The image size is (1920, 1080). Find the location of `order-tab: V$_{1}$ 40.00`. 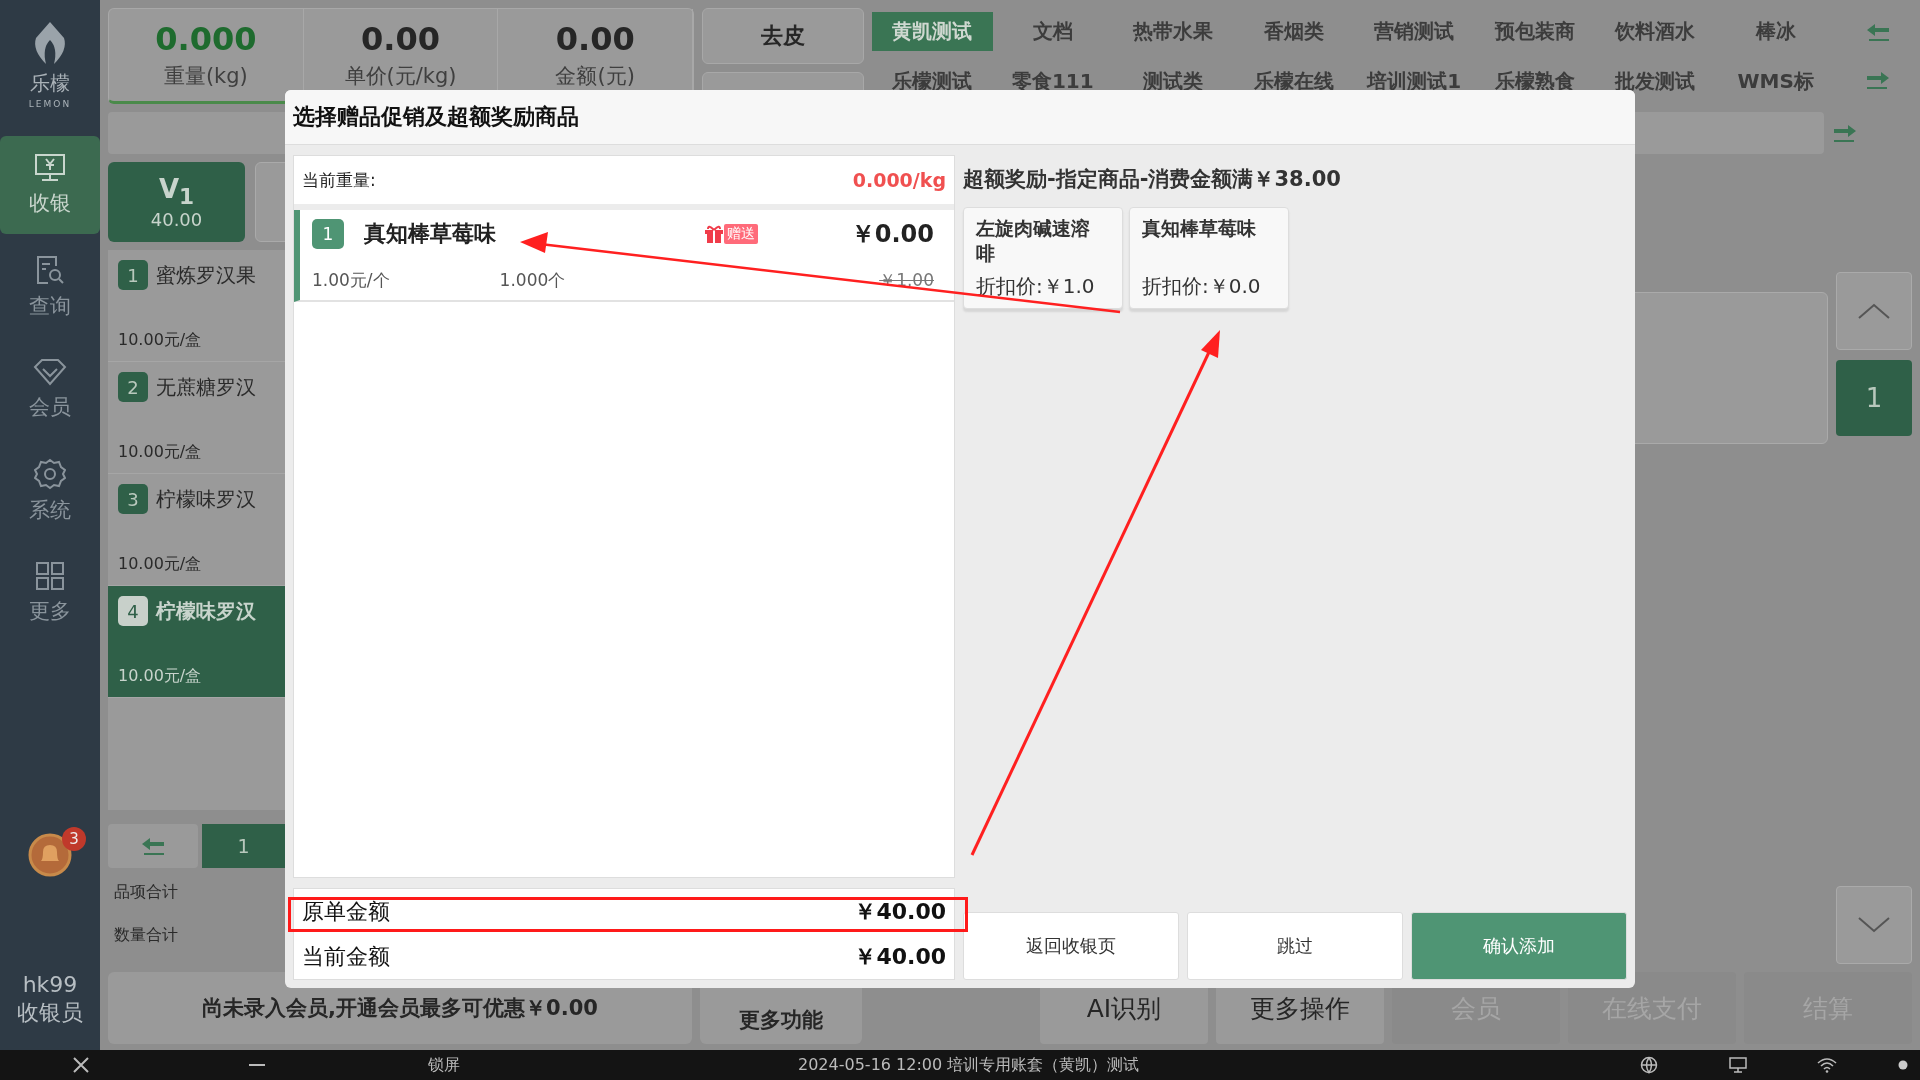

order-tab: V$_{1}$ 40.00 is located at coordinates (176, 202).